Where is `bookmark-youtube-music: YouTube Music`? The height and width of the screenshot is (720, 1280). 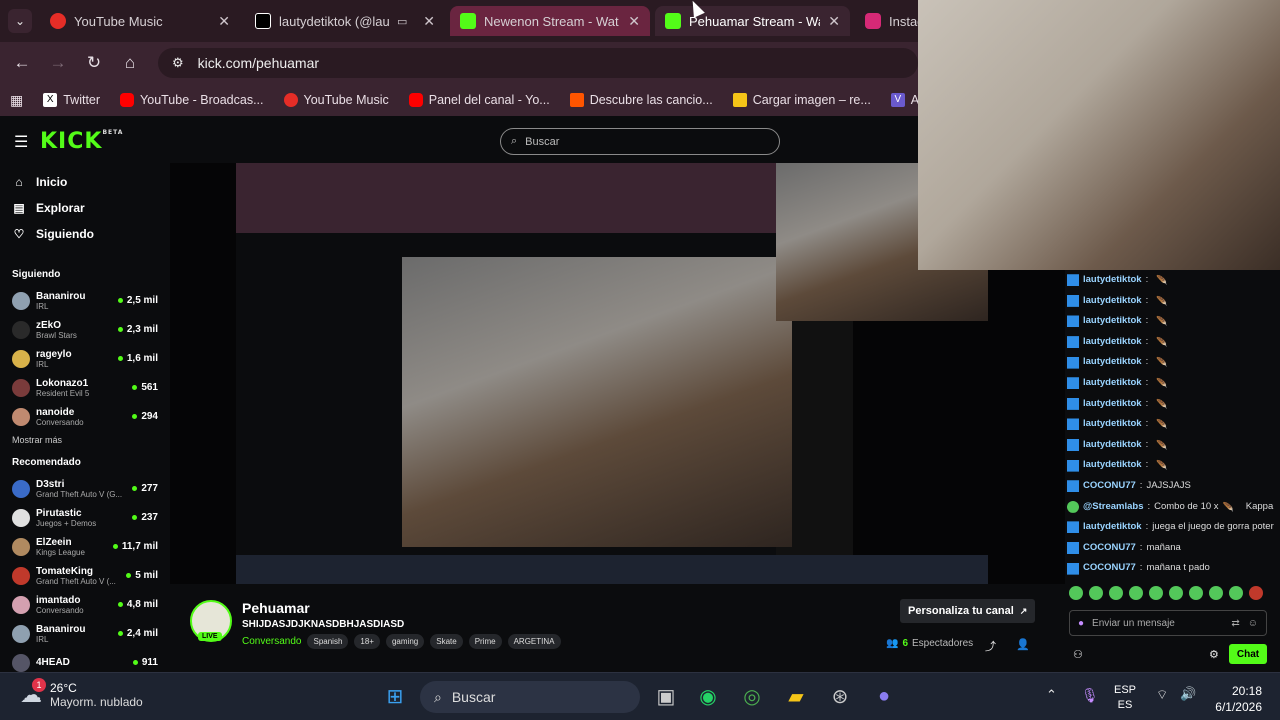
bookmark-youtube-music: YouTube Music is located at coordinates (336, 100).